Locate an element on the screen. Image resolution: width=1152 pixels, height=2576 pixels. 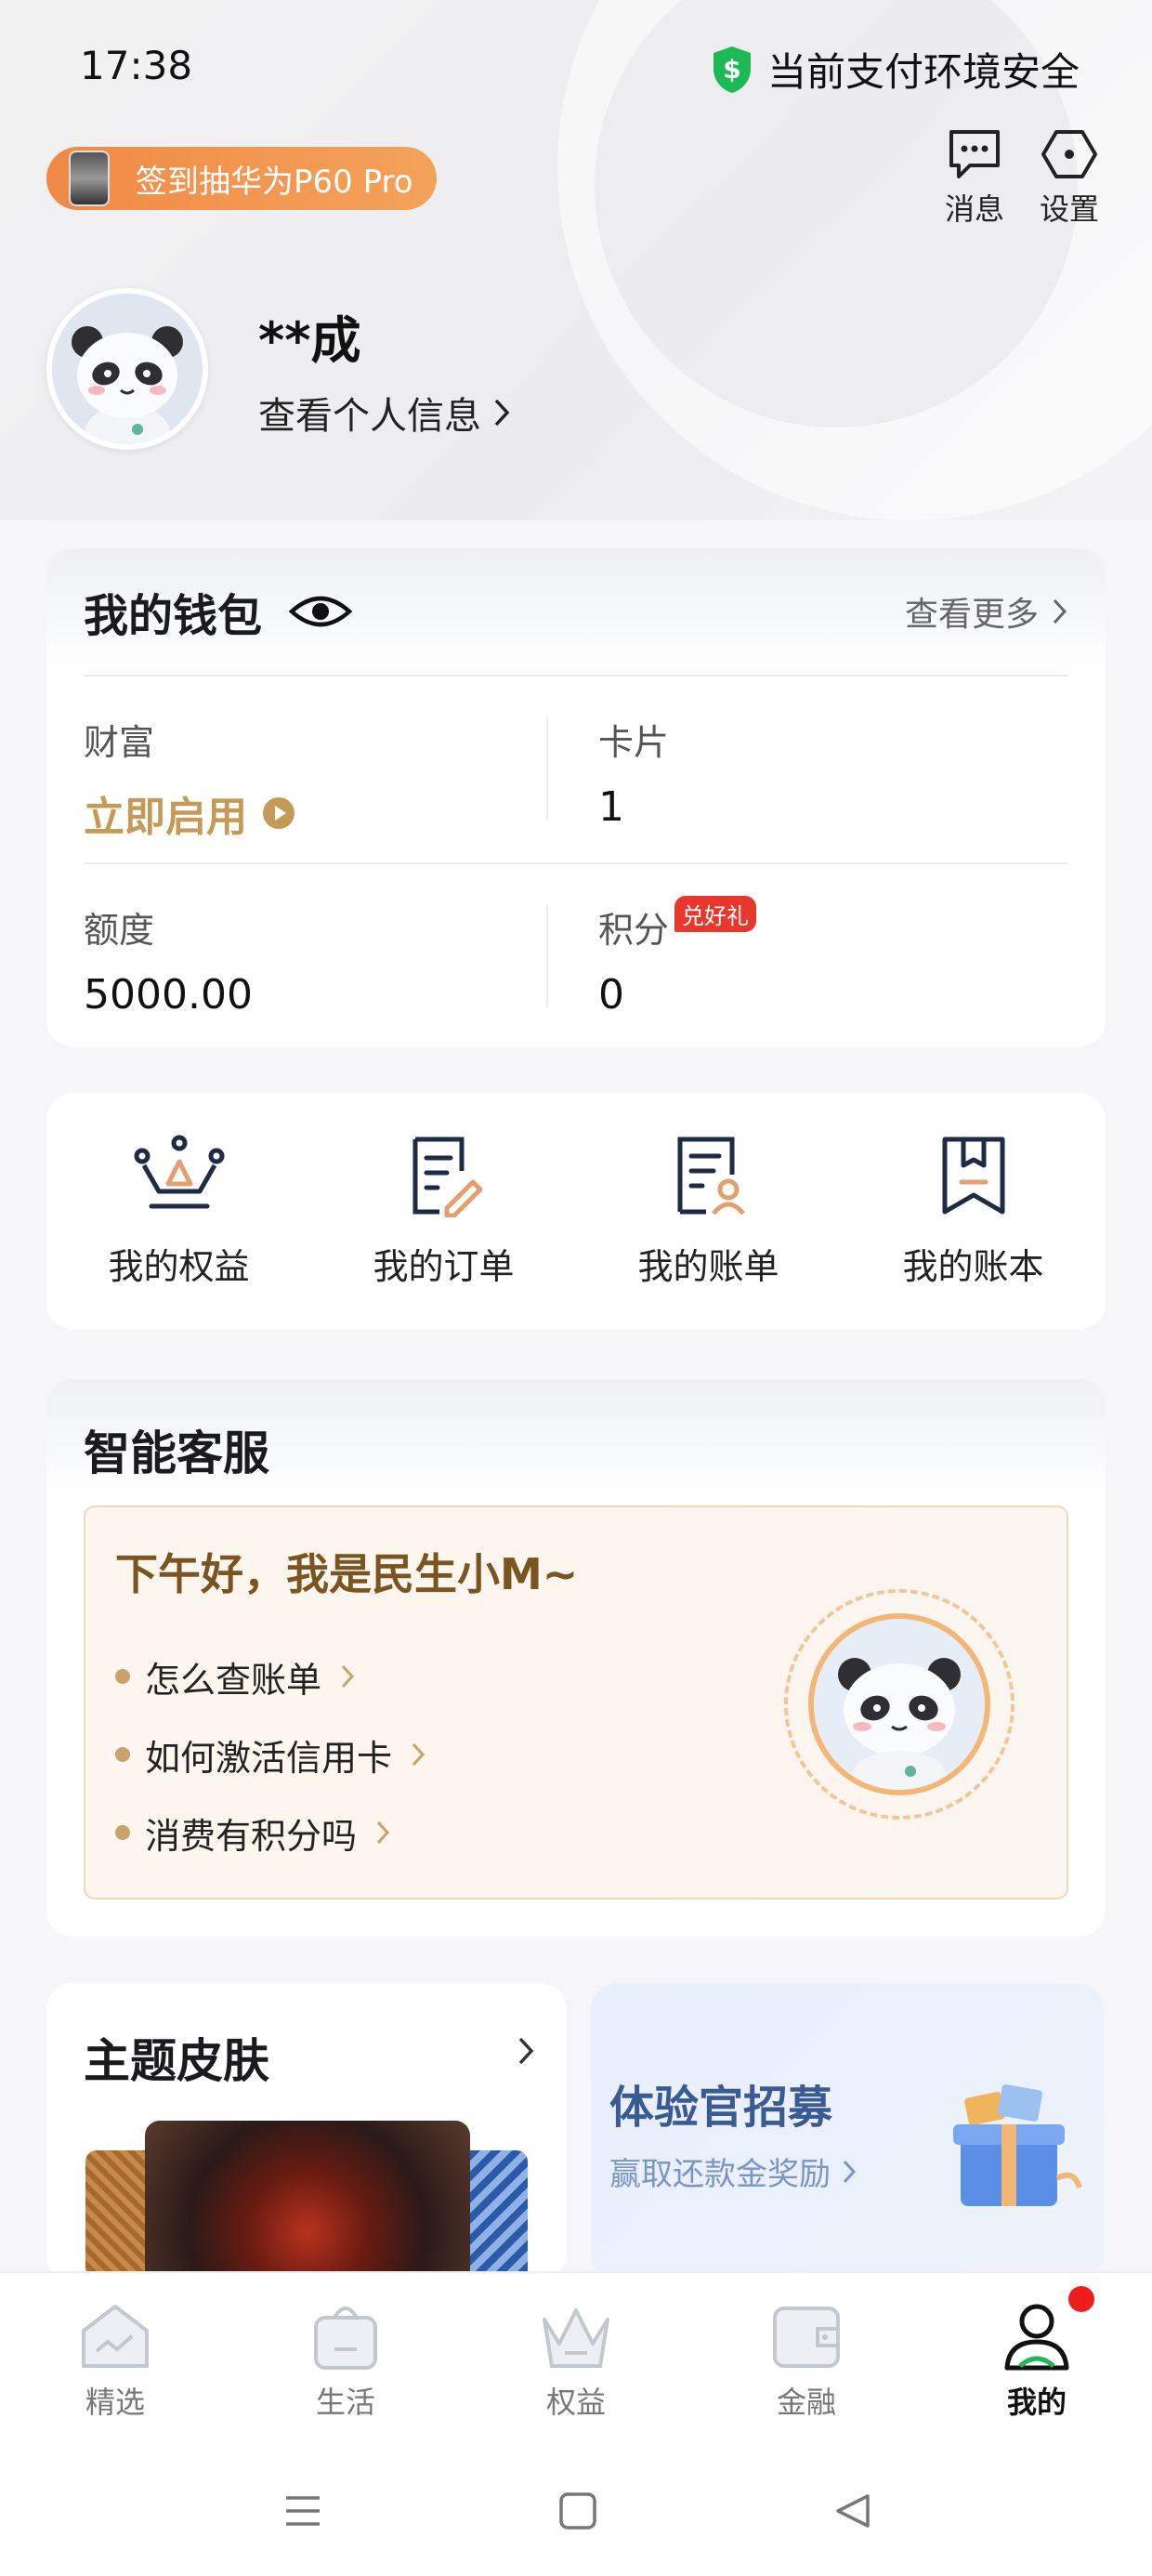
quick-link-ledger: 我的账本 is located at coordinates (973, 1211).